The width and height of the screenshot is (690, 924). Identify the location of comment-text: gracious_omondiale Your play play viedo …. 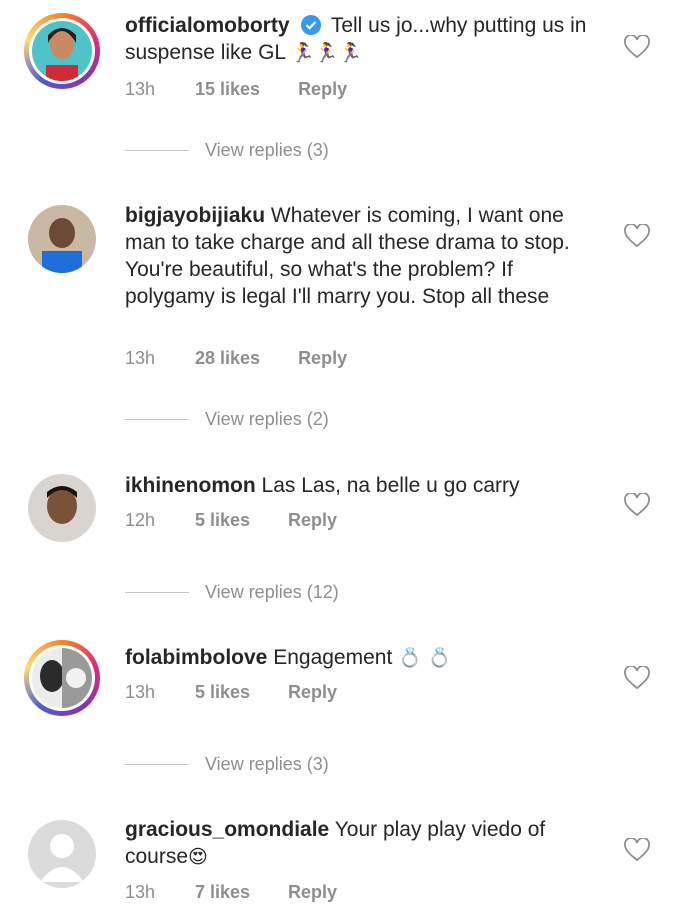
(365, 843).